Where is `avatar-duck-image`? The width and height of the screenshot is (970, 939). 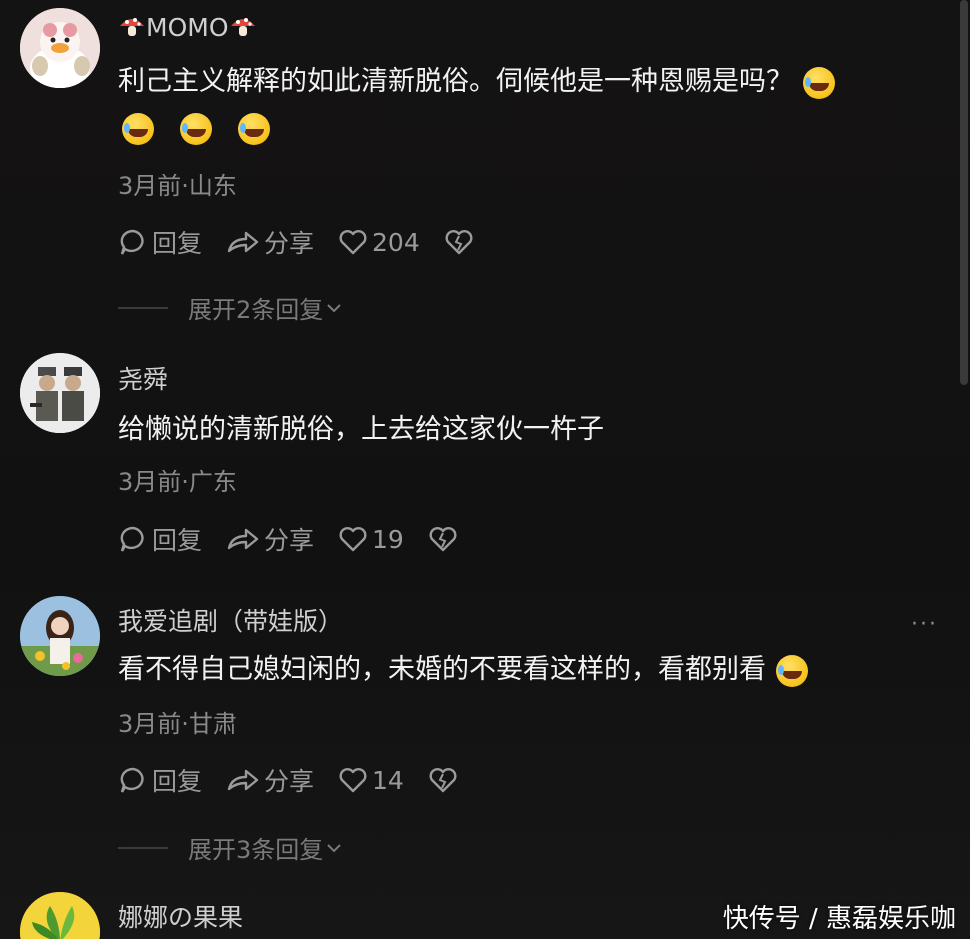 avatar-duck-image is located at coordinates (60, 48).